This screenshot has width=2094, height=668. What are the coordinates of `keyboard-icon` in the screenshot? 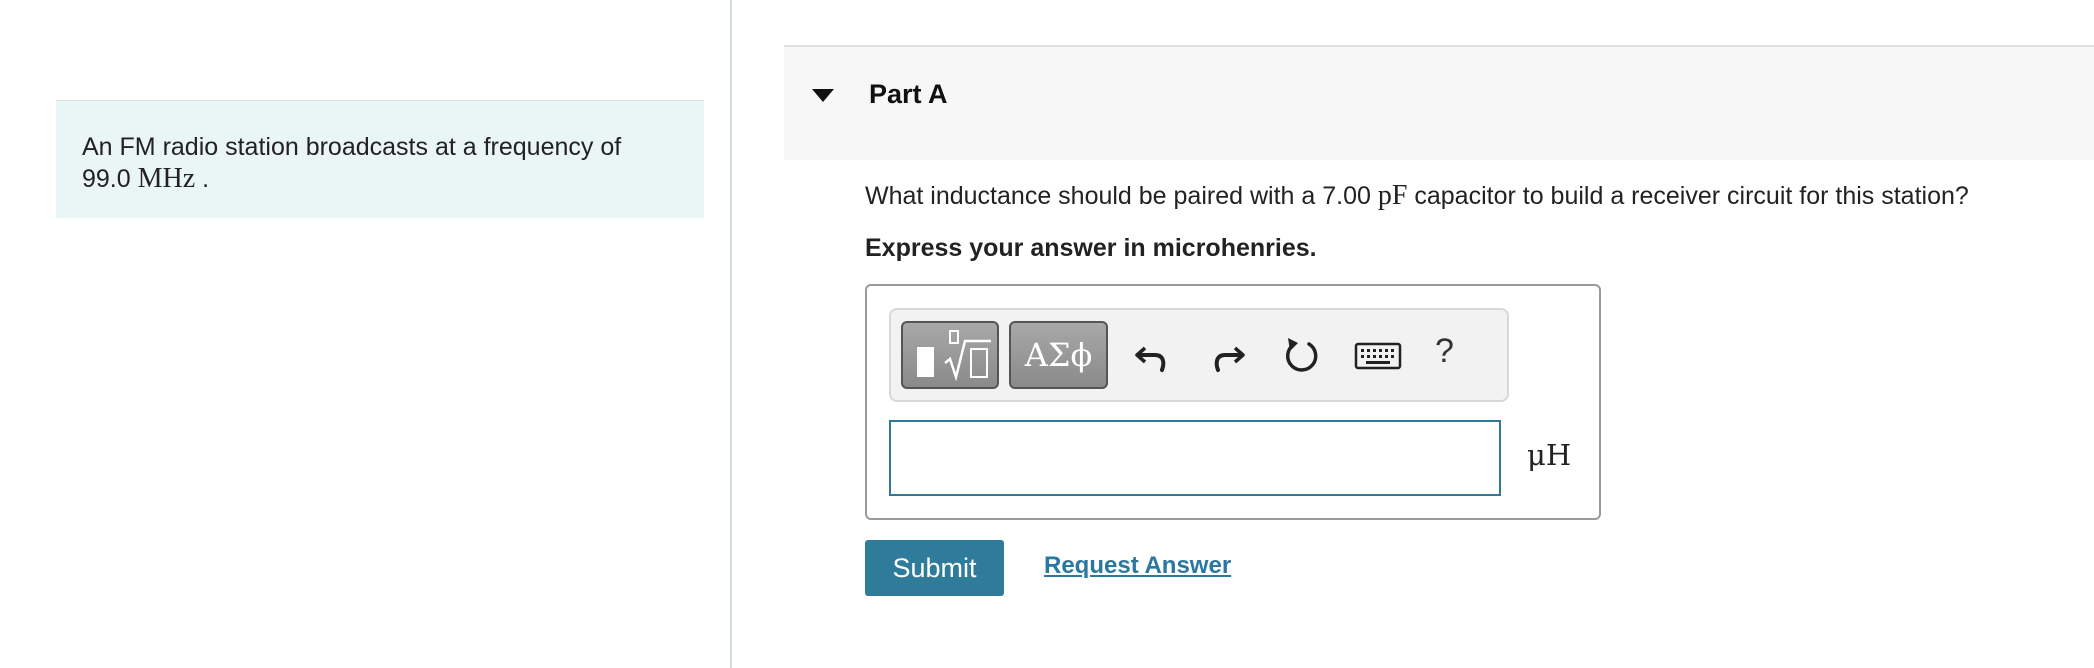 It's located at (1378, 356).